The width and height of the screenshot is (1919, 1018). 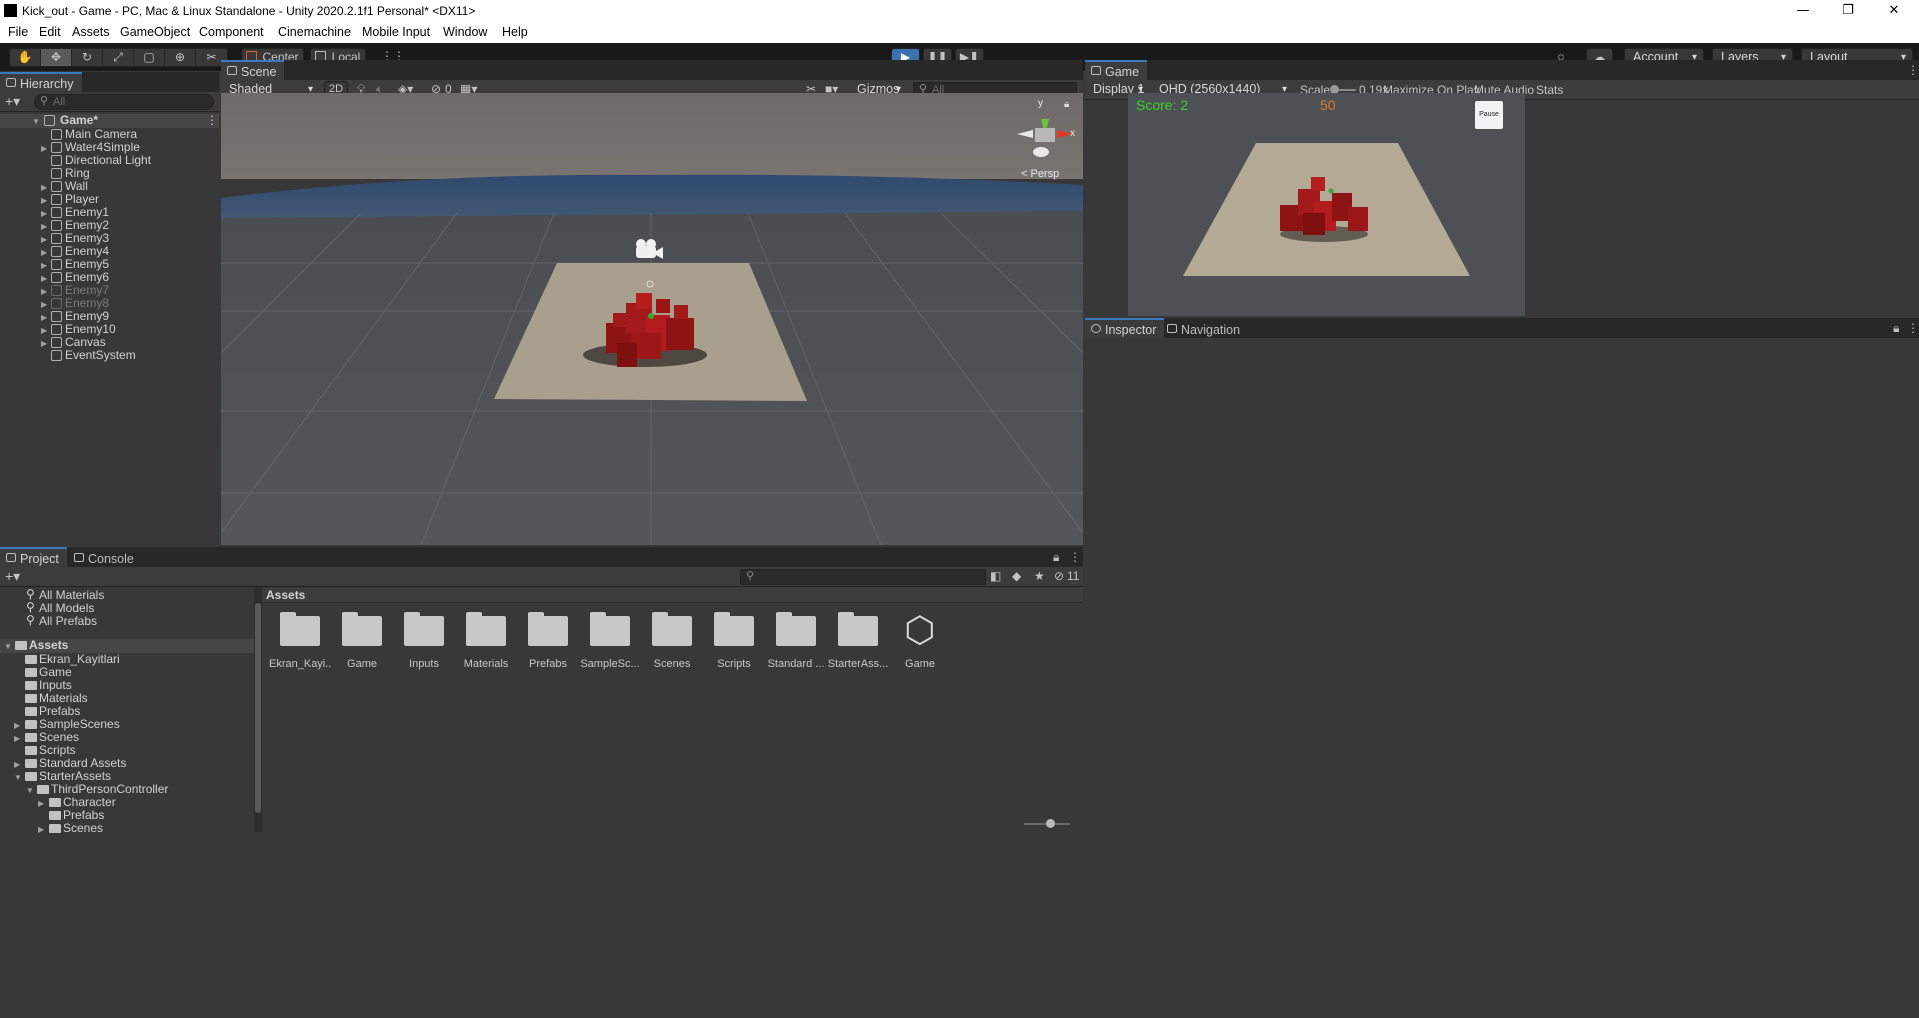 What do you see at coordinates (541, 577) in the screenshot?
I see `project-toolbar: +▾ ◧ ◆ ★ ⊘ 11` at bounding box center [541, 577].